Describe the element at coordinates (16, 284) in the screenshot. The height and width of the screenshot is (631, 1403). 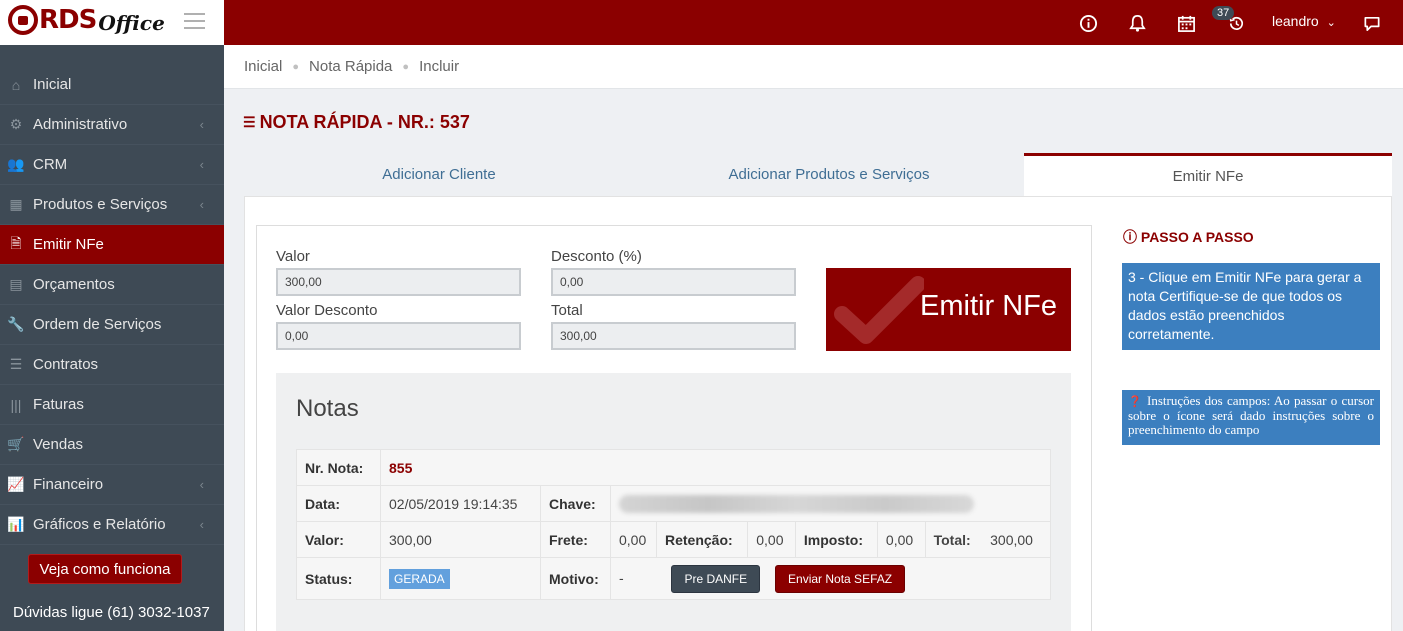
I see `document-icon: ▤` at that location.